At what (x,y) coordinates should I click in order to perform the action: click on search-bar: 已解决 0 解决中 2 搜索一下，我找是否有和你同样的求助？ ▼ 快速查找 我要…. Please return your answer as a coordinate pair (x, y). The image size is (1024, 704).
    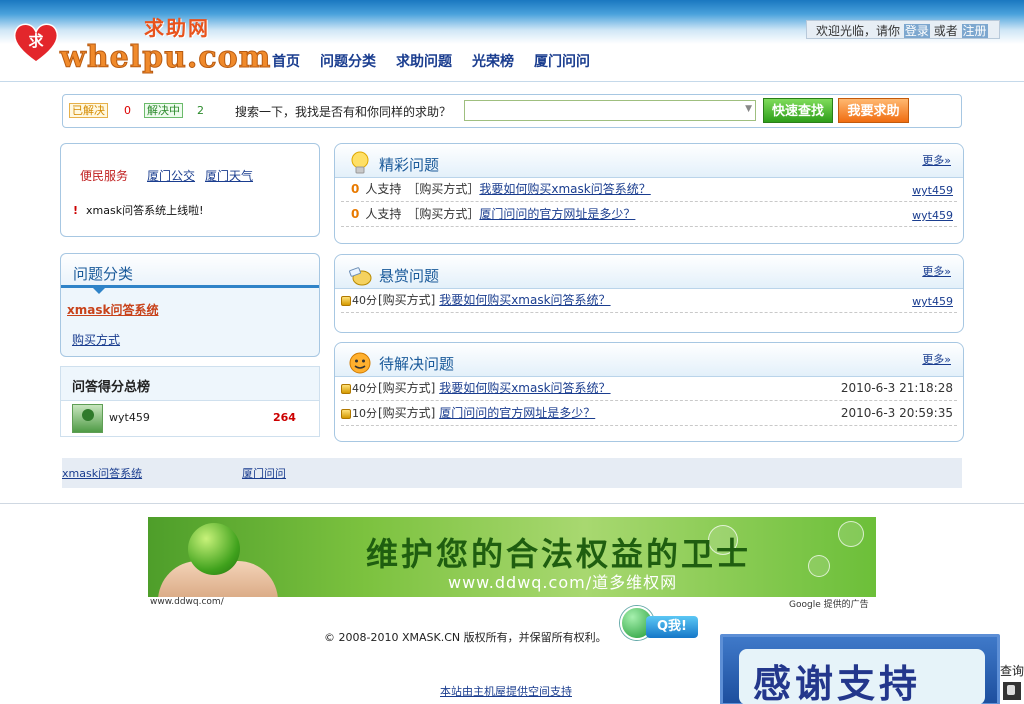
    Looking at the image, I should click on (512, 111).